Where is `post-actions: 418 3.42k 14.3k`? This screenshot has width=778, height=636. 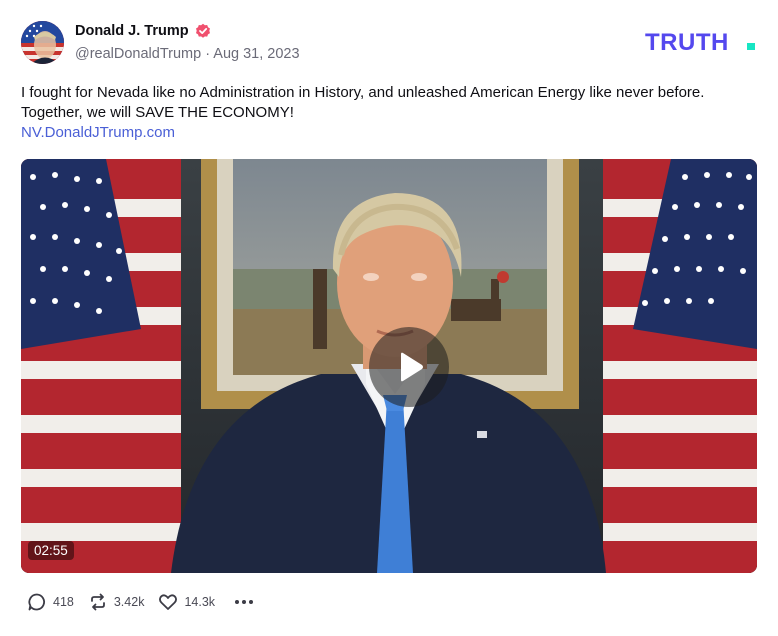 post-actions: 418 3.42k 14.3k is located at coordinates (141, 602).